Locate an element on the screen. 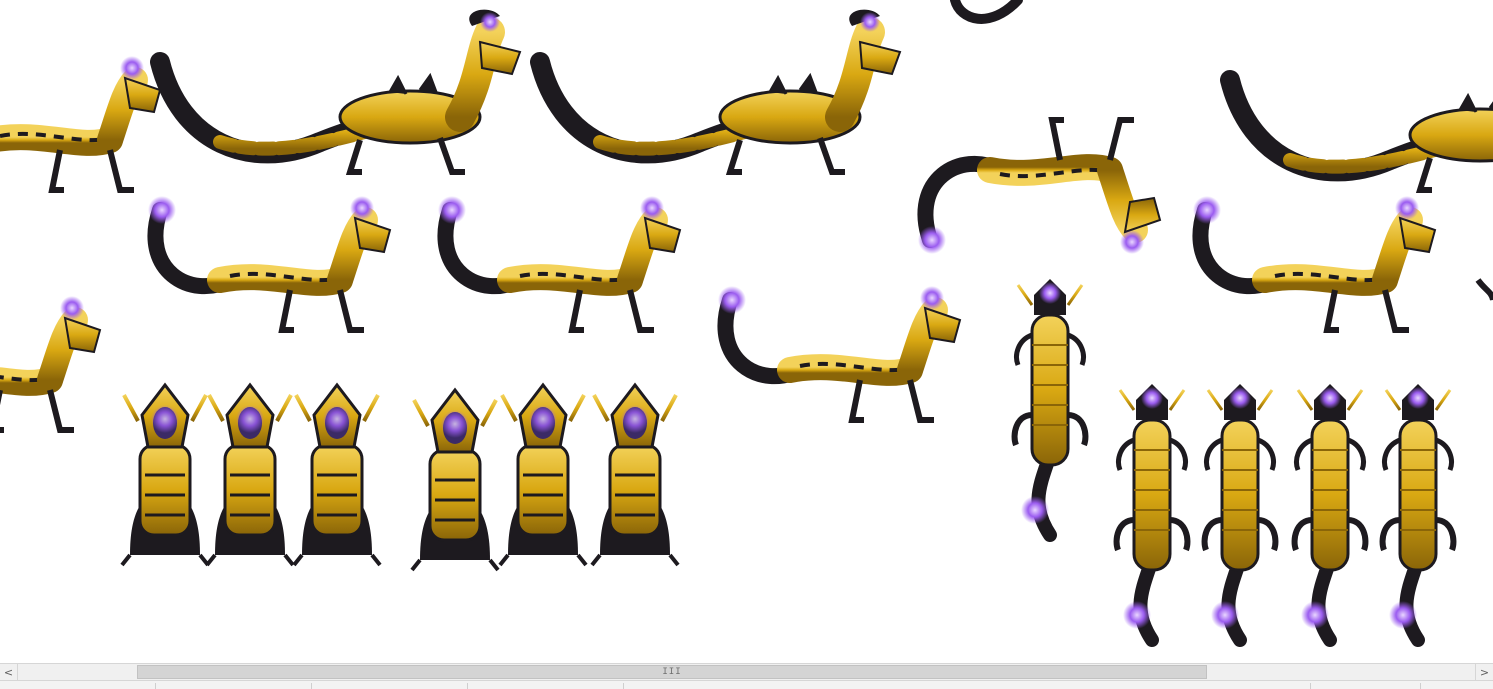  horizontal-scrollbar: < III > is located at coordinates (746, 672).